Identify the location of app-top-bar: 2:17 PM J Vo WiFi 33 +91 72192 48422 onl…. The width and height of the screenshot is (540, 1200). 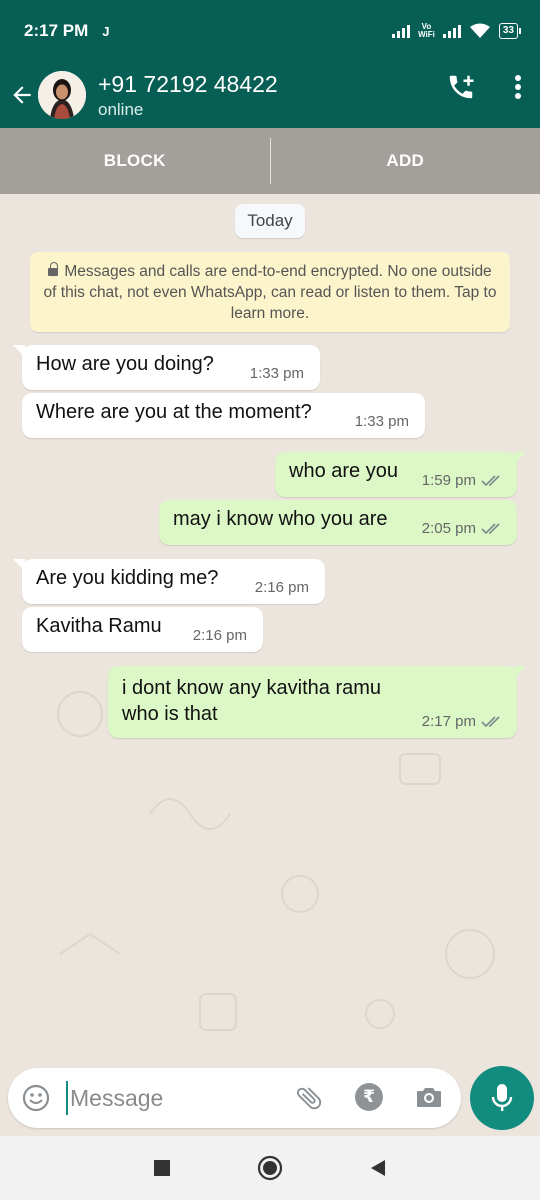
(270, 64).